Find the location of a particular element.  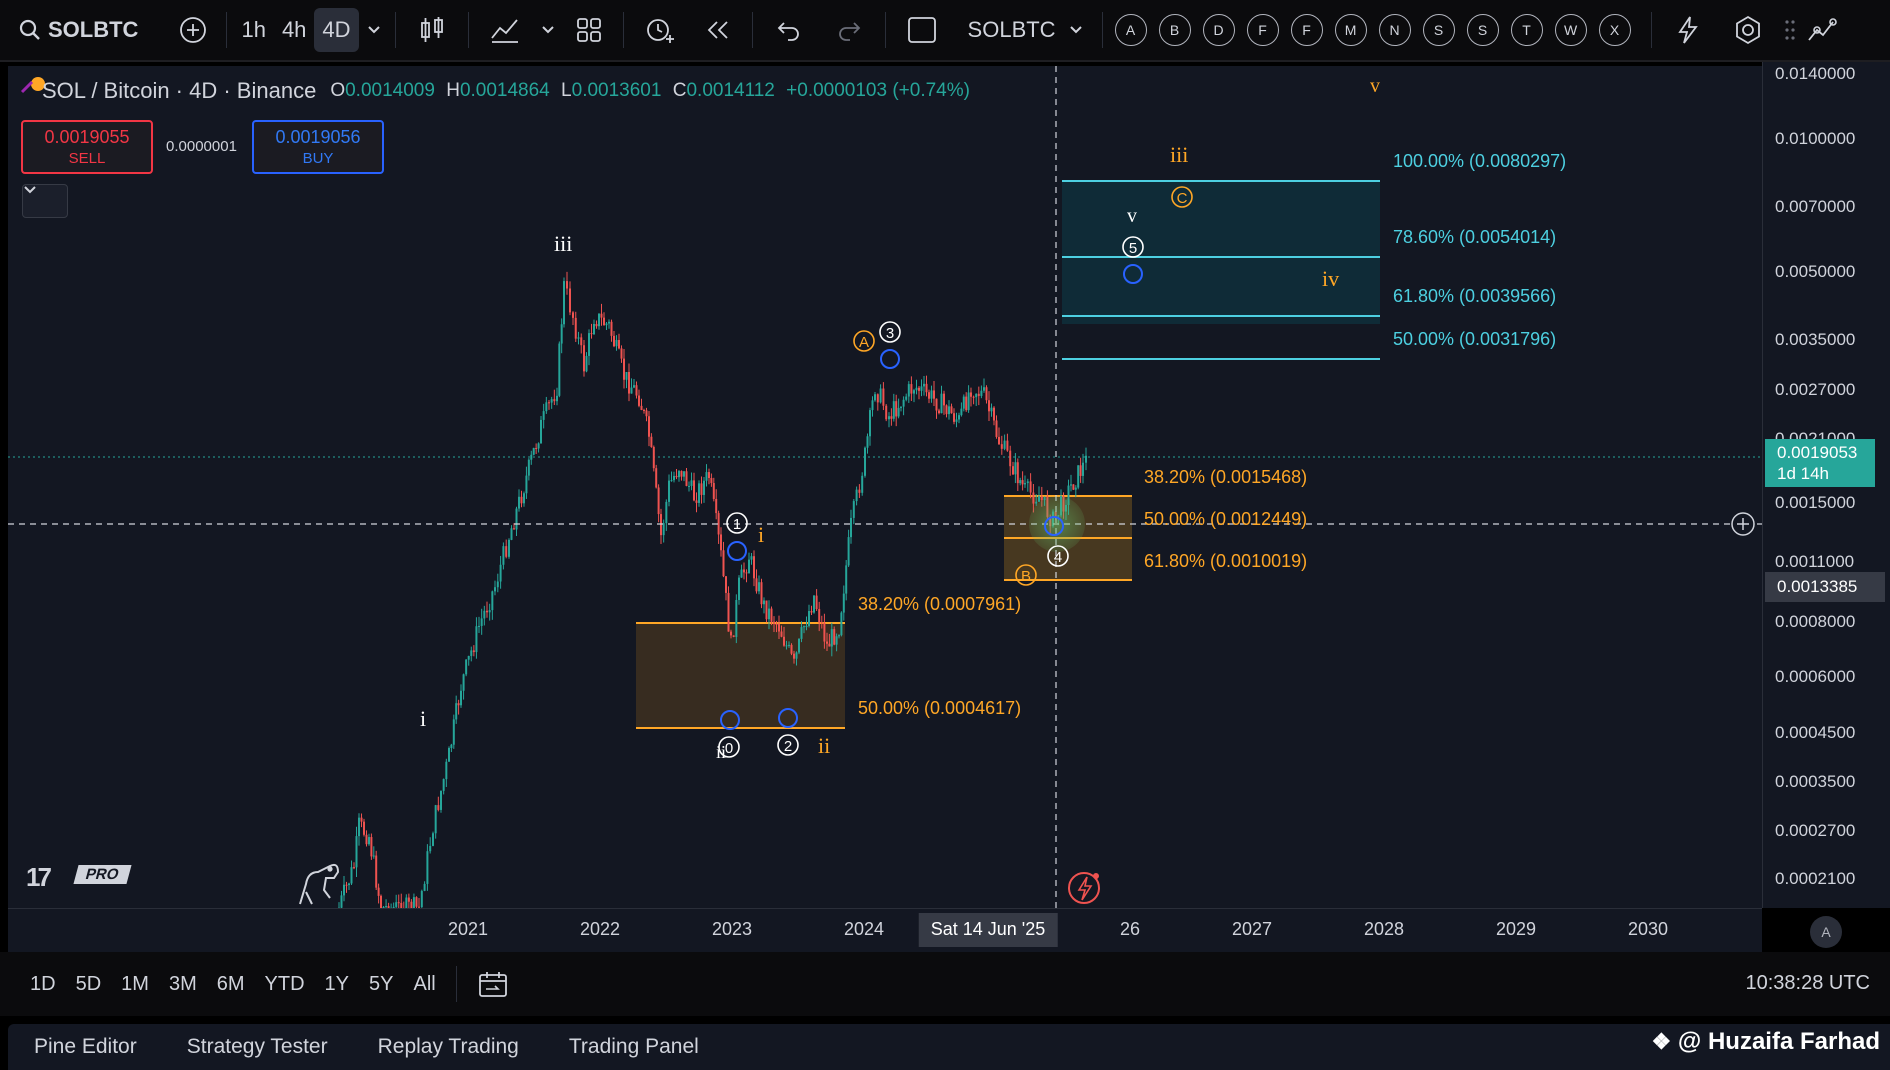

quick-button-w: W is located at coordinates (1570, 30).